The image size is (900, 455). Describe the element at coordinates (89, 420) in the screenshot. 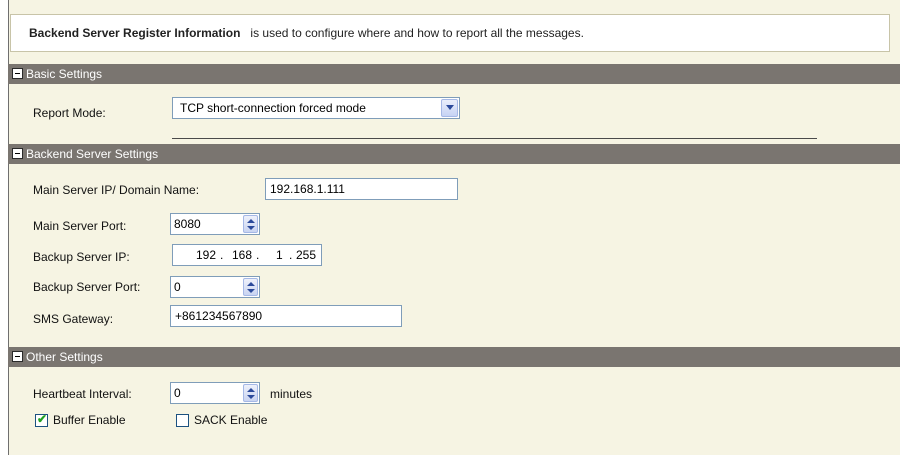

I see `buffer-enable-label: Buffer Enable` at that location.